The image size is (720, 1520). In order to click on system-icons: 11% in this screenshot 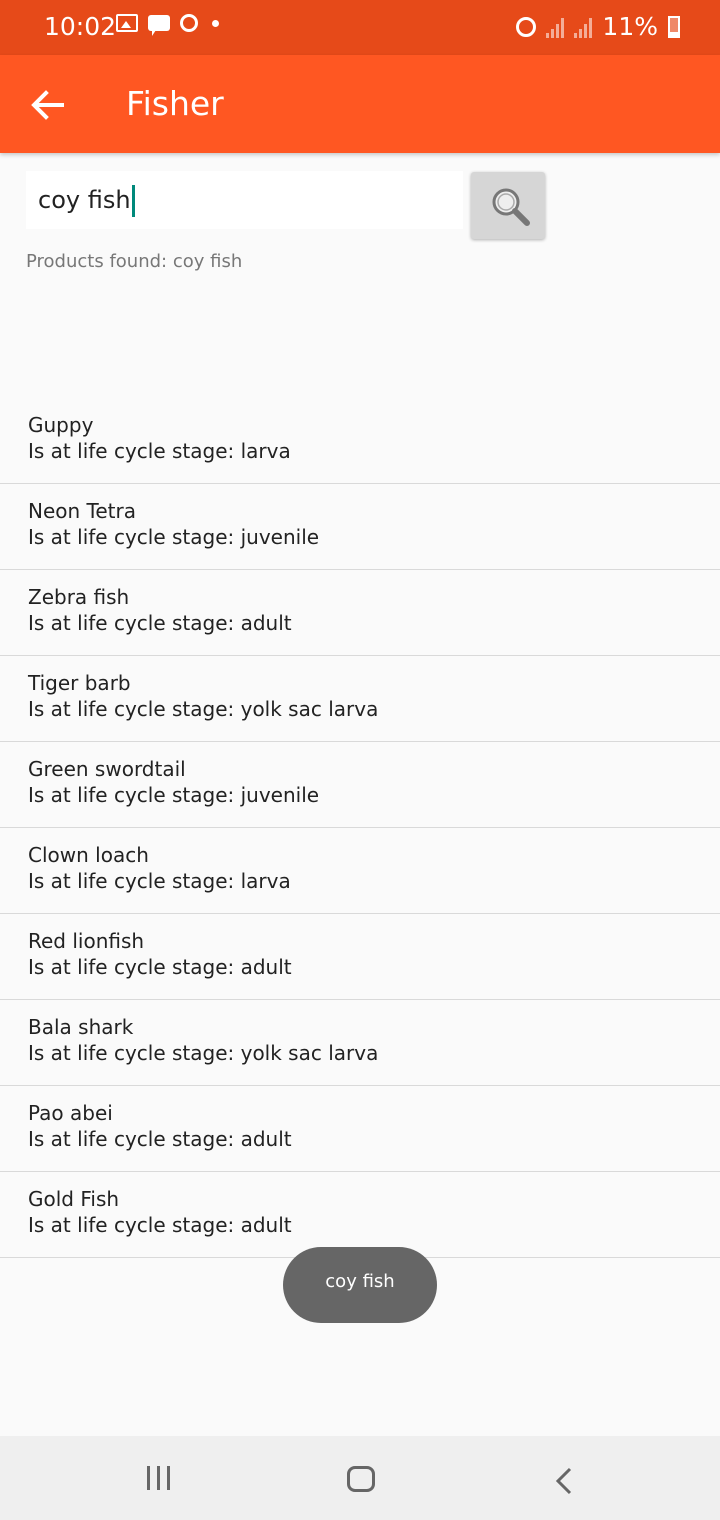, I will do `click(598, 26)`.